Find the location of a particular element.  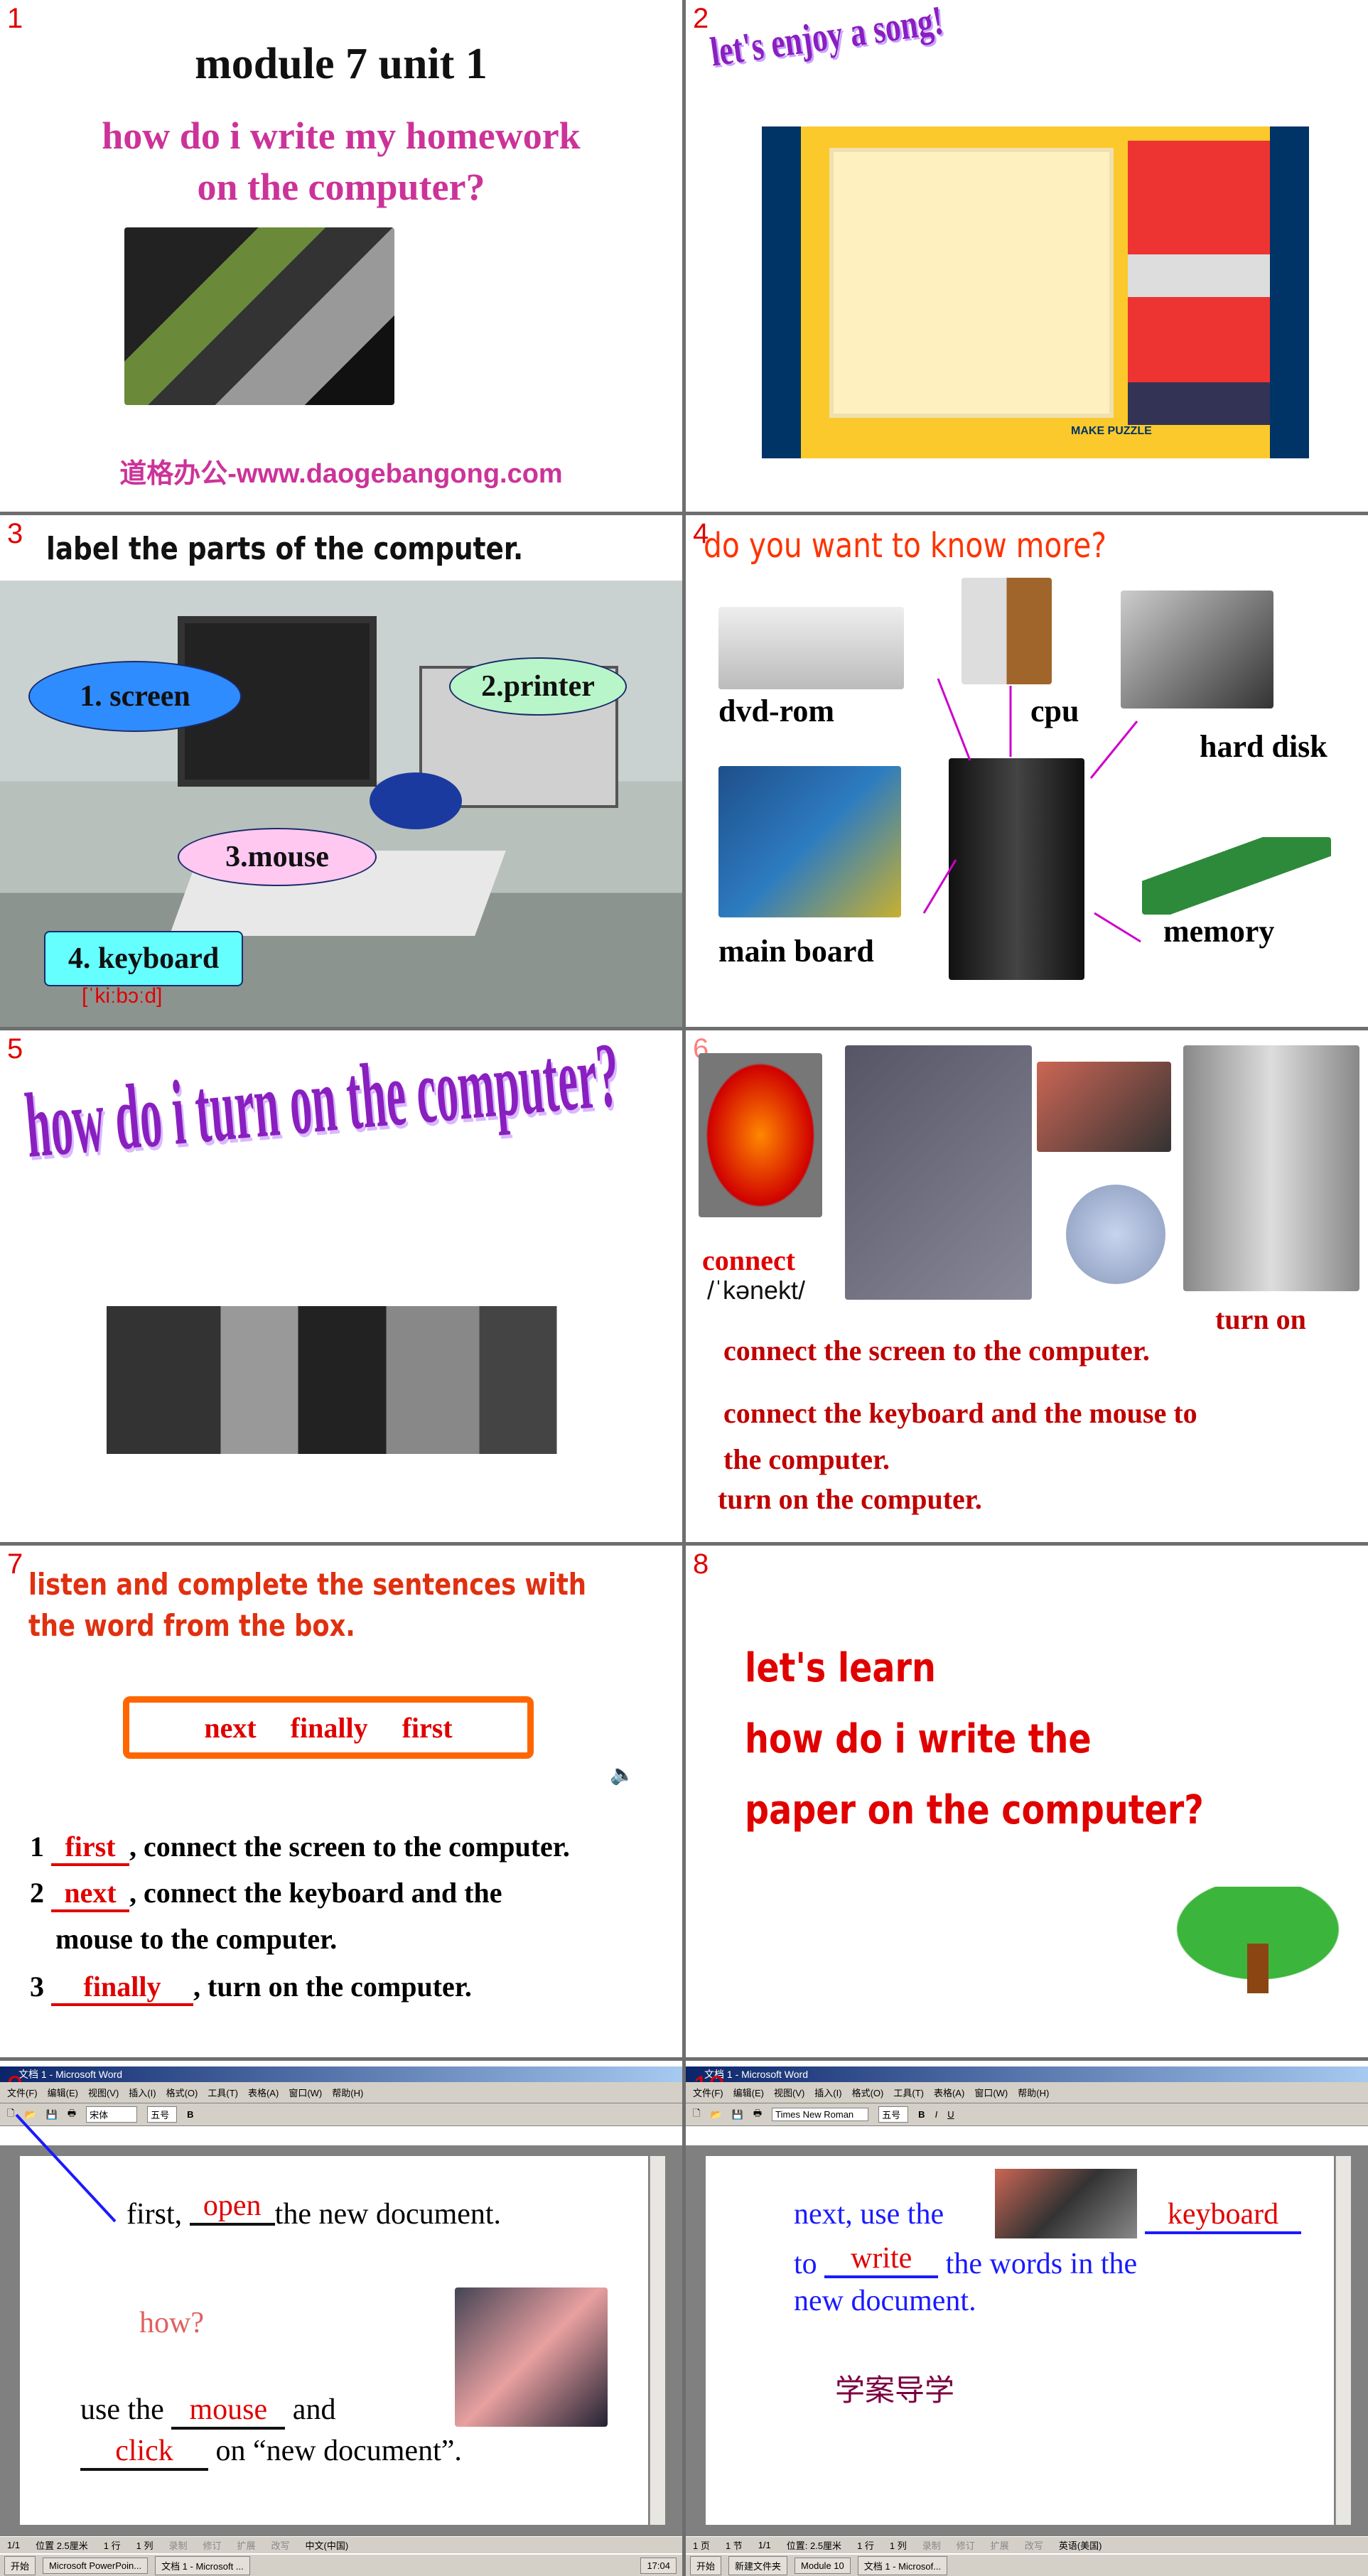

window-title: 文档 1 - Microsoft Word is located at coordinates (1027, 2074).